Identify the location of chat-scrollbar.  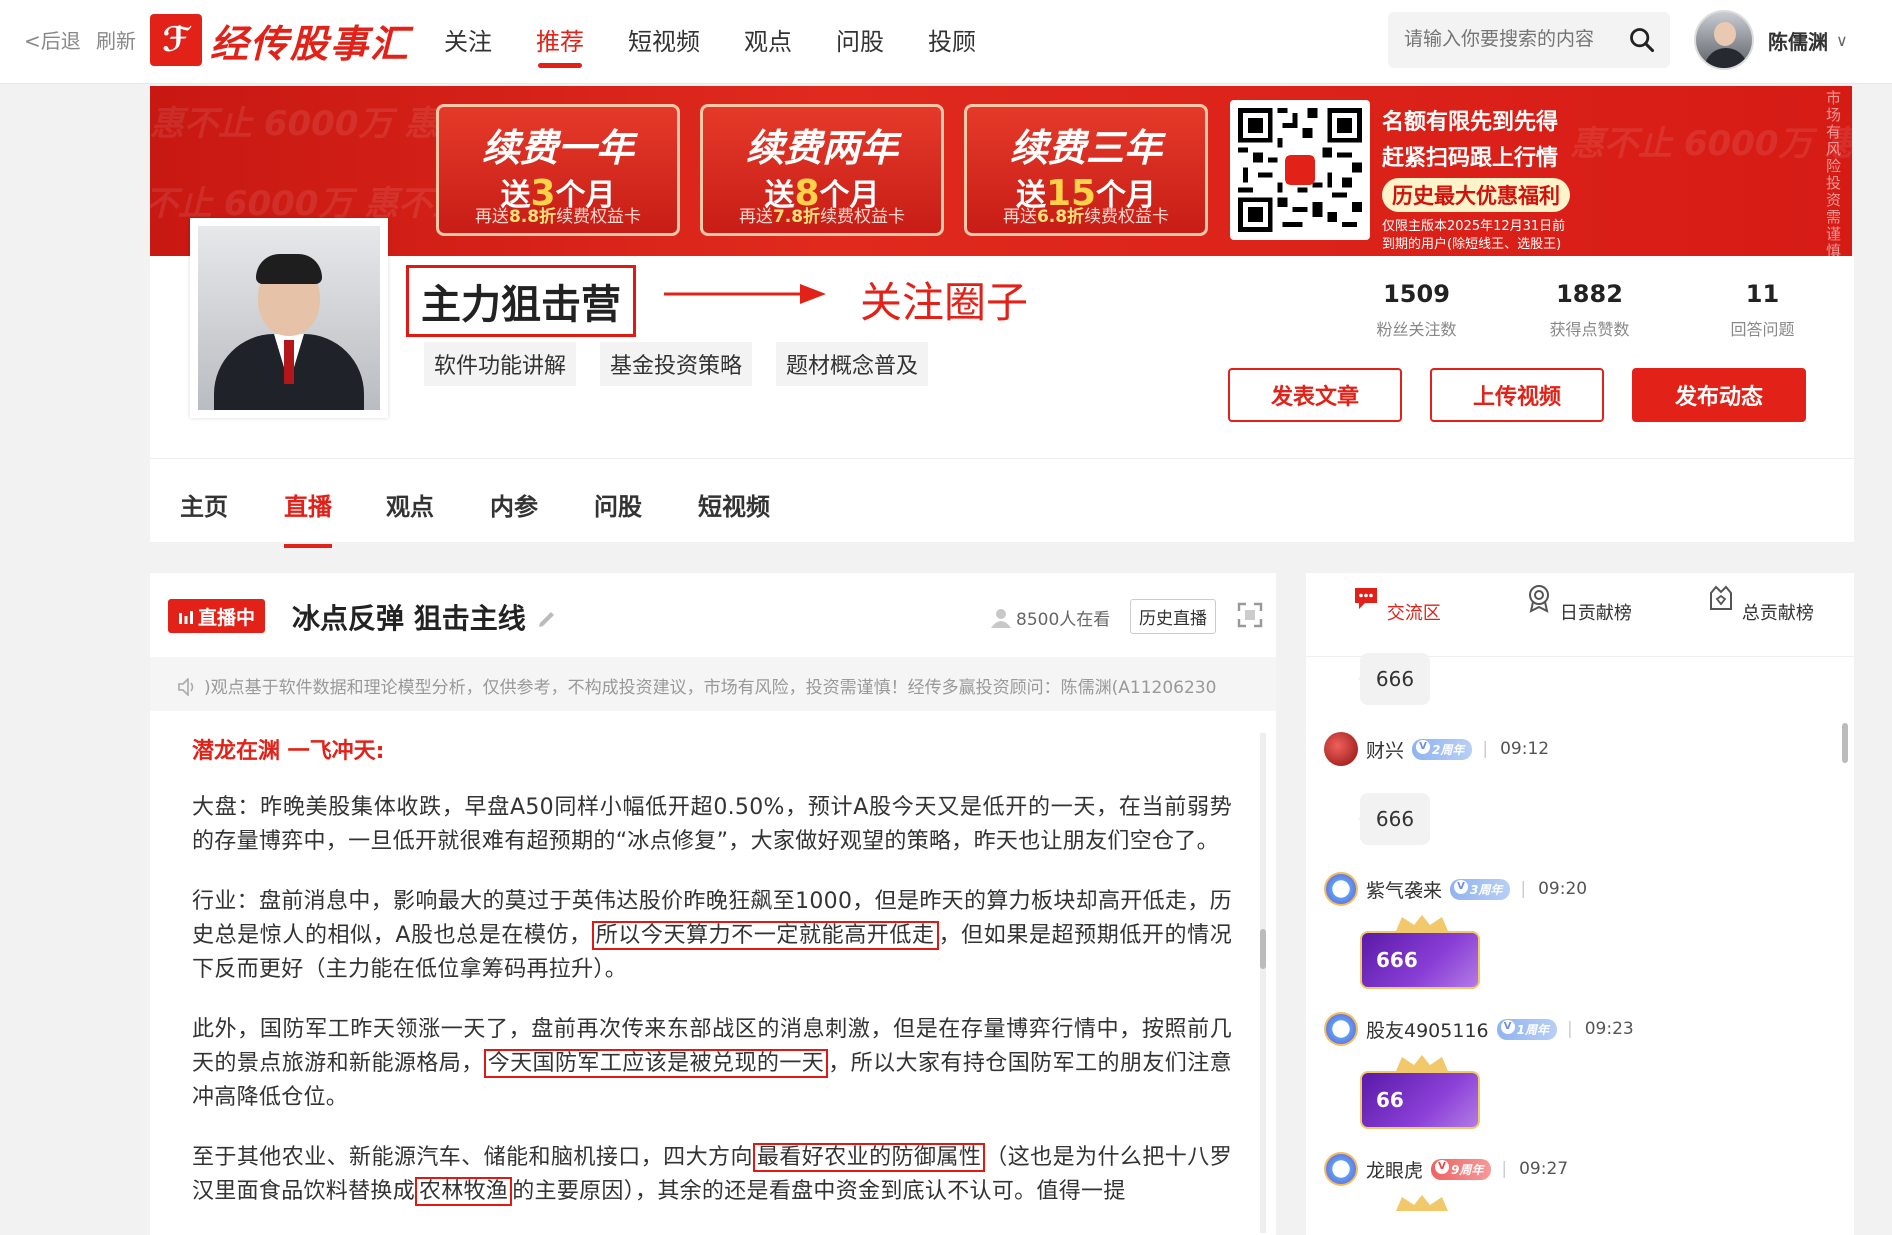
(1845, 743).